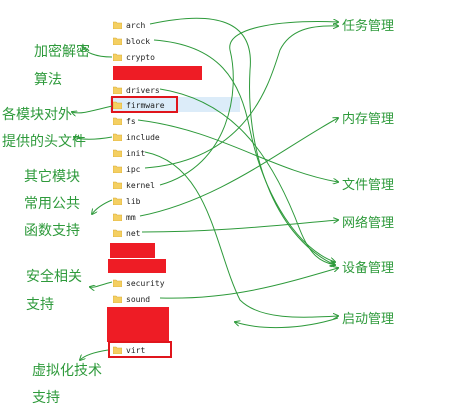 The image size is (464, 407). I want to click on folder-label: lib, so click(133, 201).